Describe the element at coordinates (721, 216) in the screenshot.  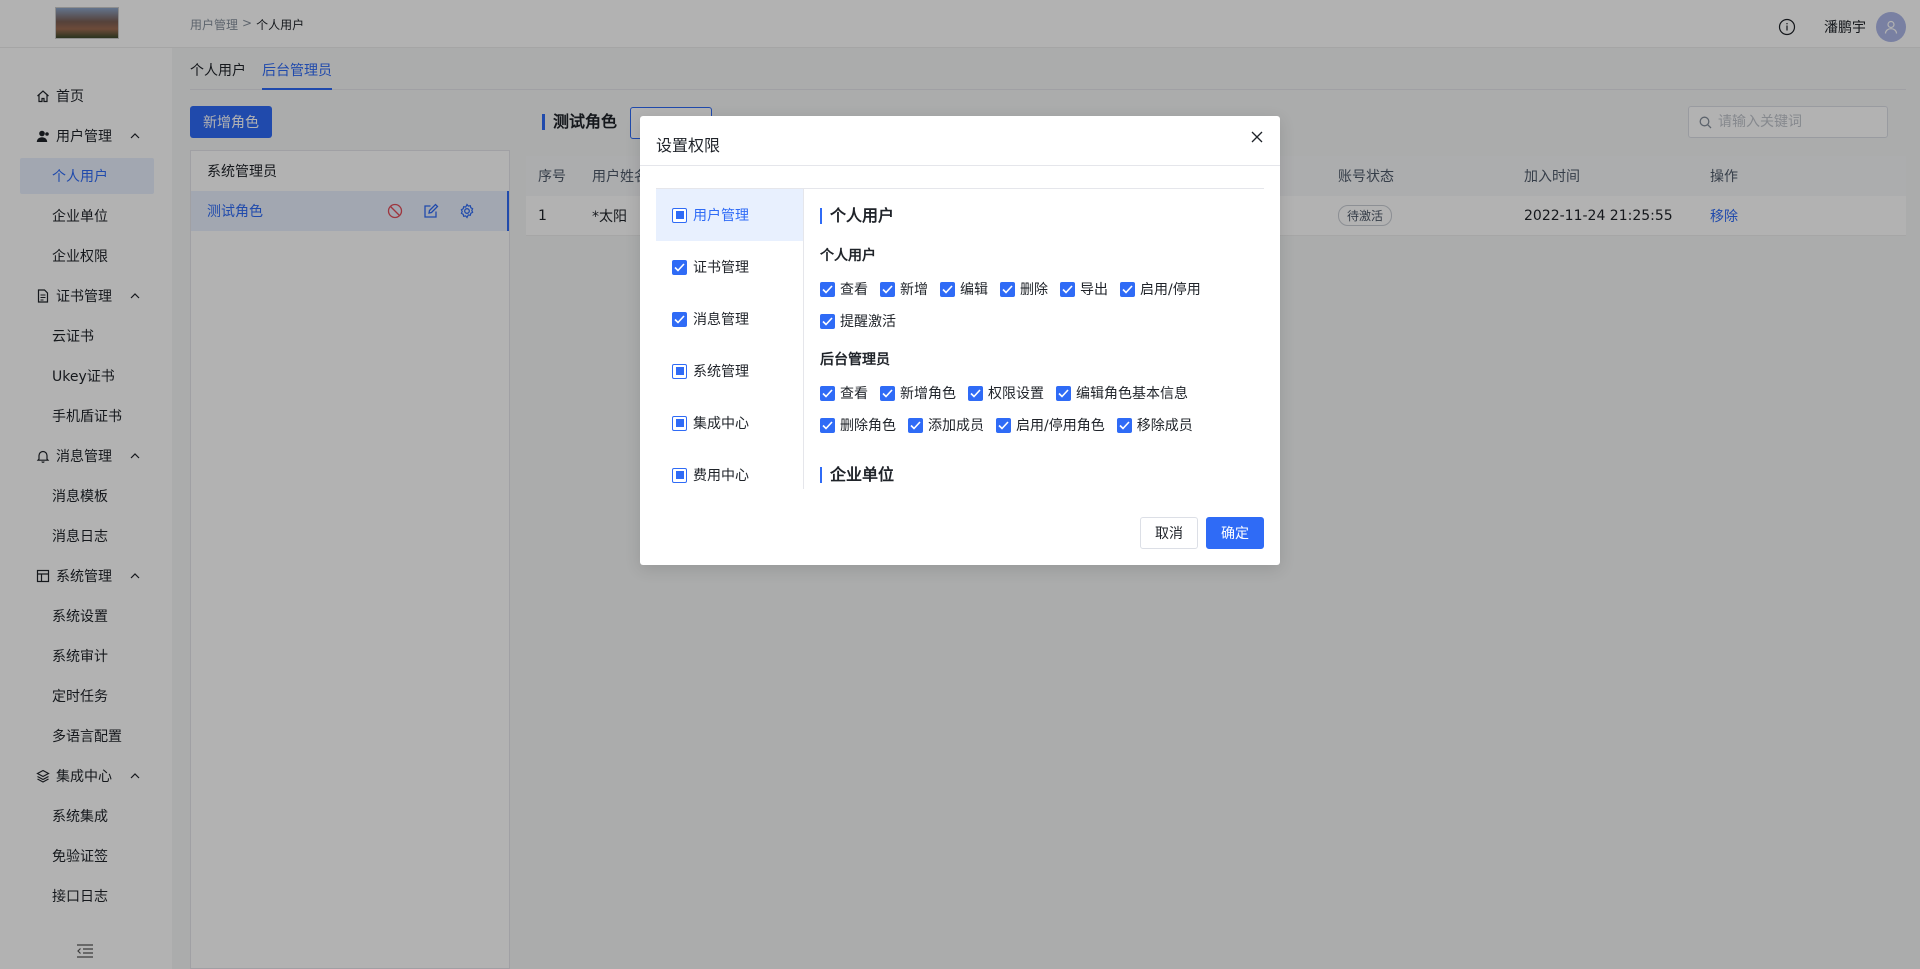
I see `category-label: 用户管理` at that location.